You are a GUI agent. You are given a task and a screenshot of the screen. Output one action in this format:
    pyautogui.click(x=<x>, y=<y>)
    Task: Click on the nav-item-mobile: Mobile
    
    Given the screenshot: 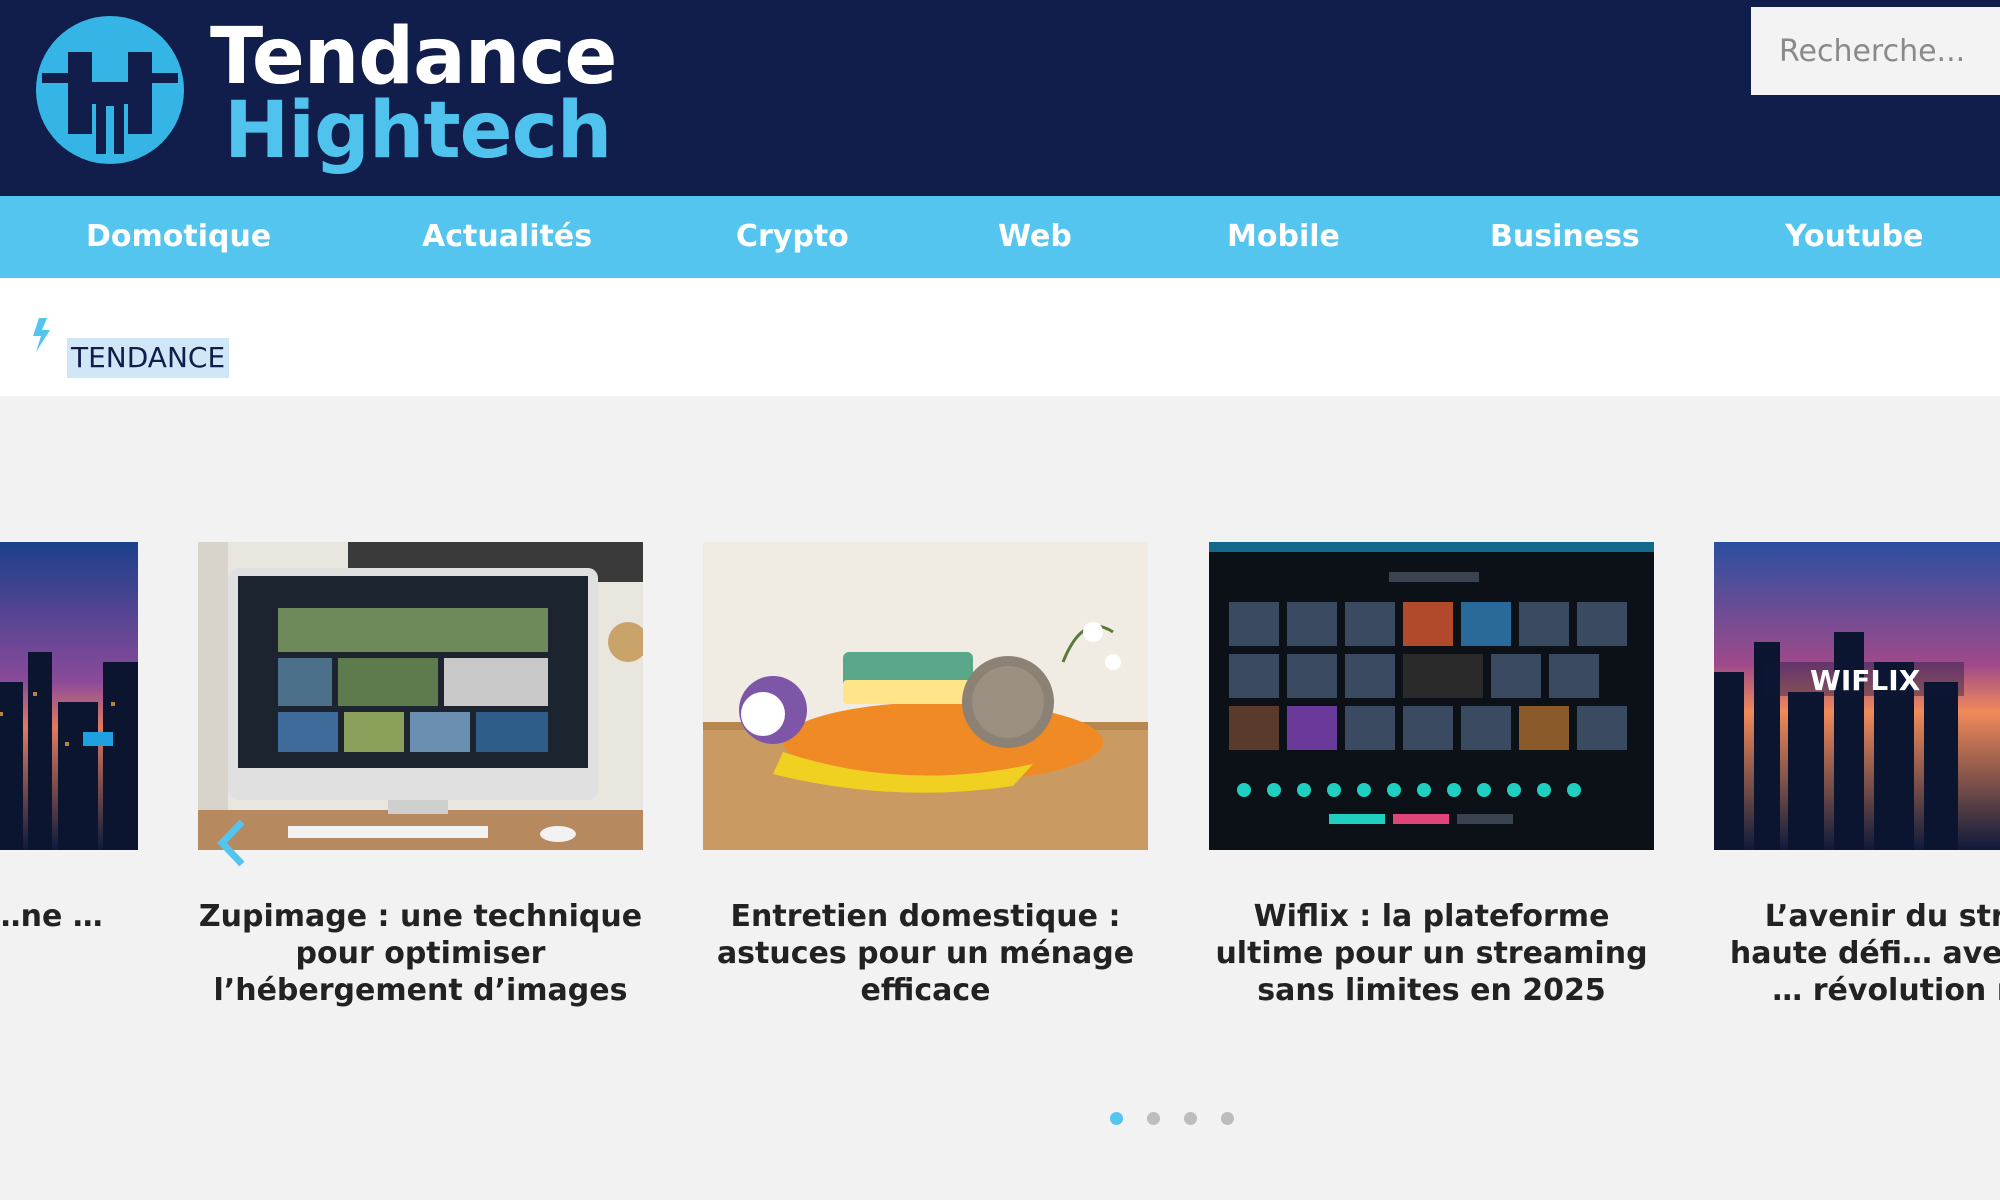 What is the action you would take?
    pyautogui.click(x=1283, y=237)
    